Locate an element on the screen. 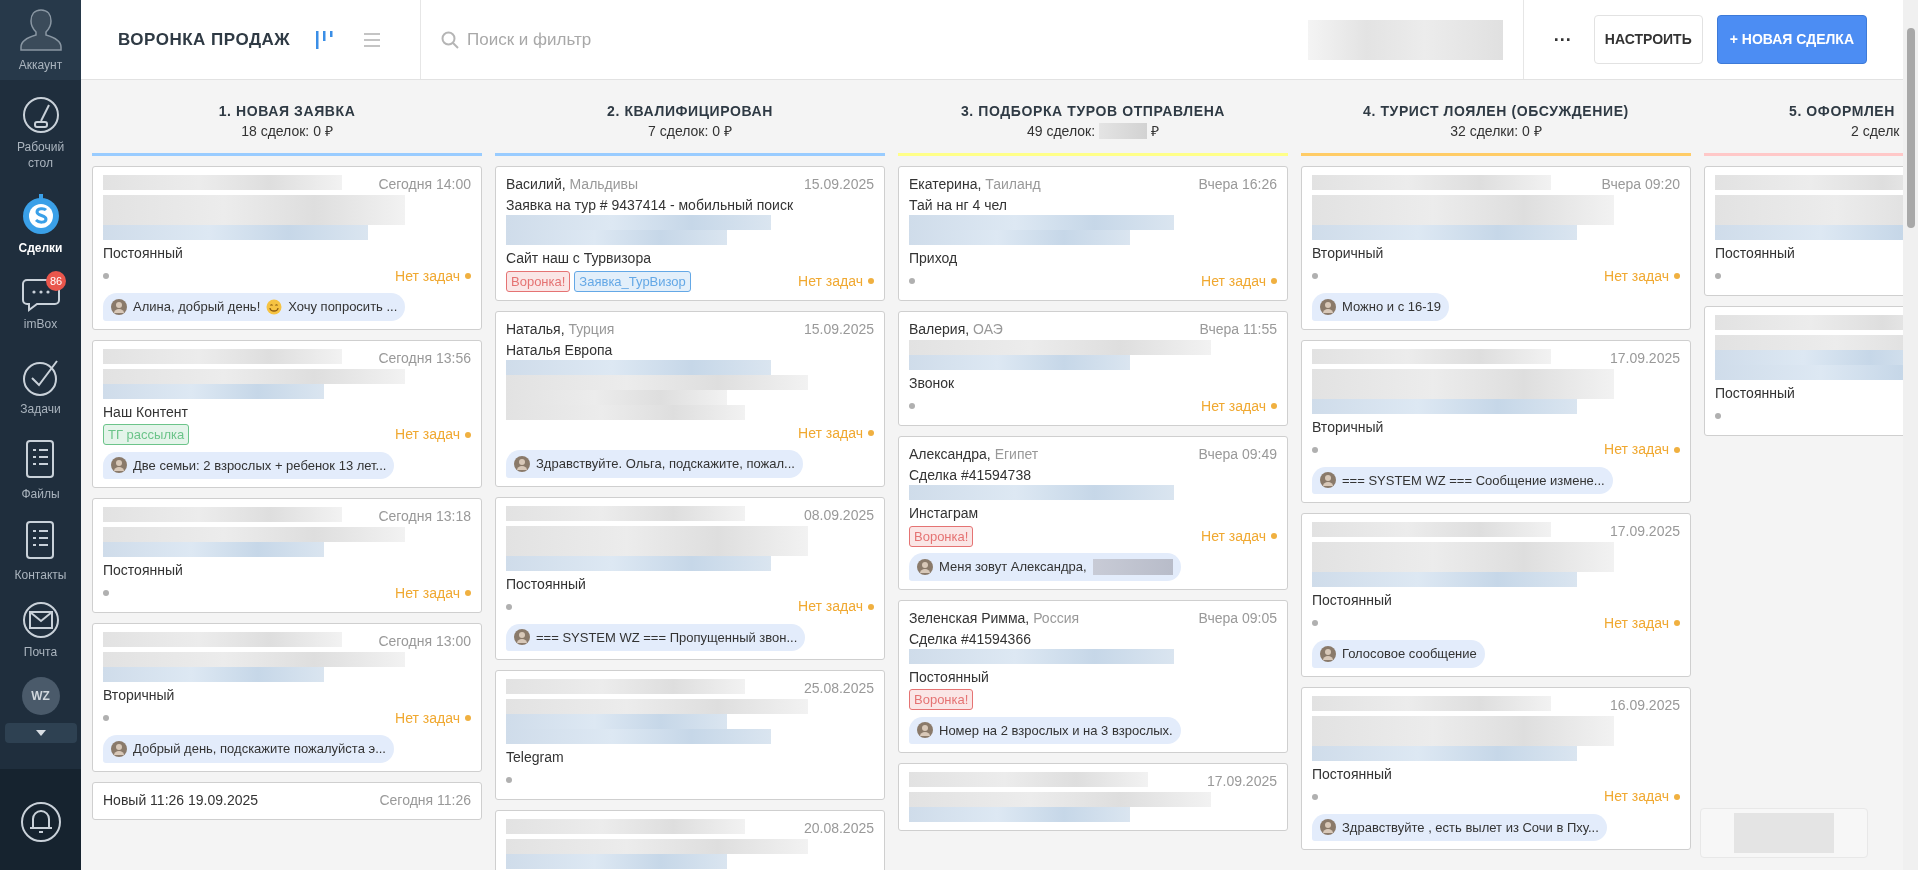  person-silhouette-icon is located at coordinates (40, 30).